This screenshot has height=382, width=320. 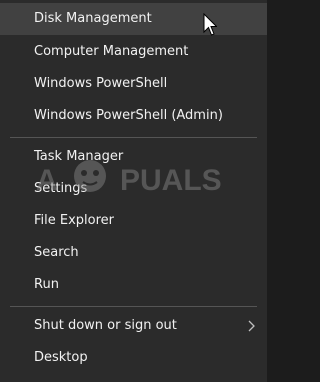 I want to click on chevron-right-icon, so click(x=251, y=326).